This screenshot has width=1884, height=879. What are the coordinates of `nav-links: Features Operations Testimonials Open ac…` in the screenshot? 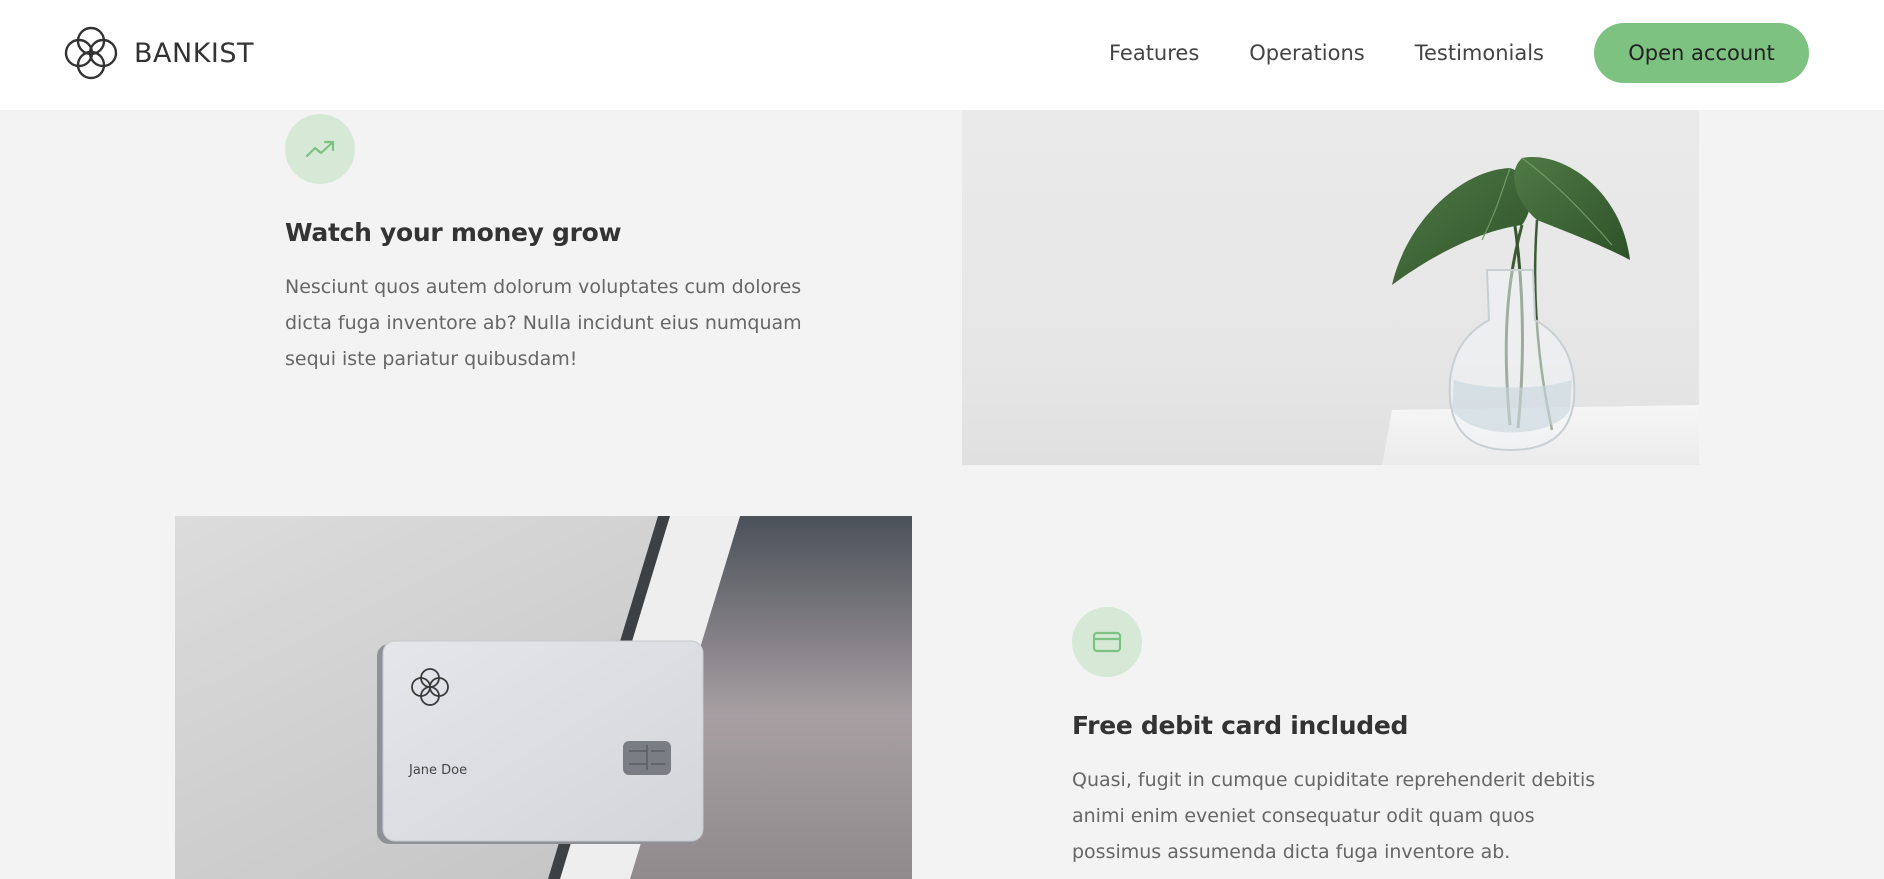 It's located at (1459, 53).